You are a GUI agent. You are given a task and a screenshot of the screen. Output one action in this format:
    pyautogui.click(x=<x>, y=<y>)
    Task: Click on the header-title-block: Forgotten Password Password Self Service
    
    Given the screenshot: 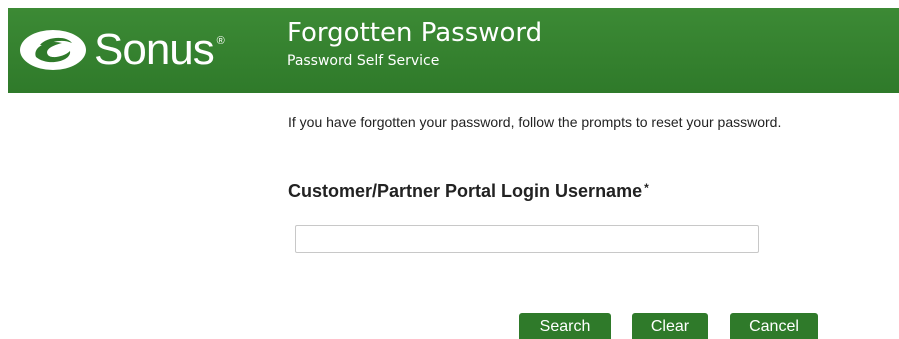 What is the action you would take?
    pyautogui.click(x=414, y=44)
    